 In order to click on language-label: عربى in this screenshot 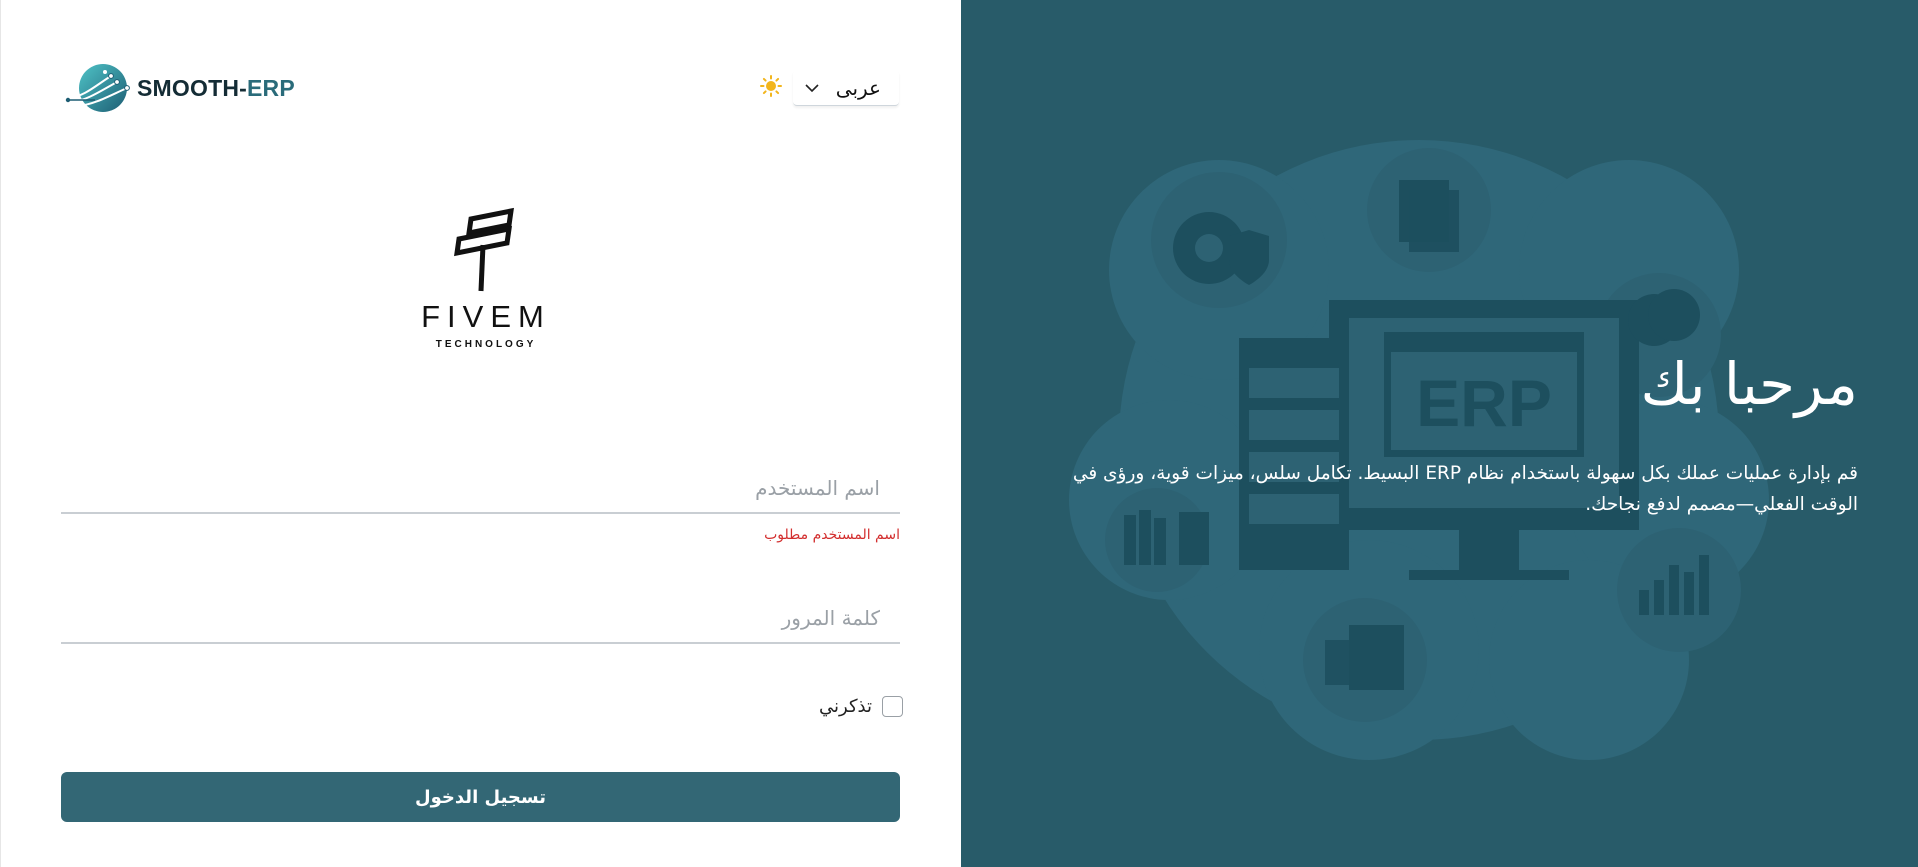, I will do `click(858, 87)`.